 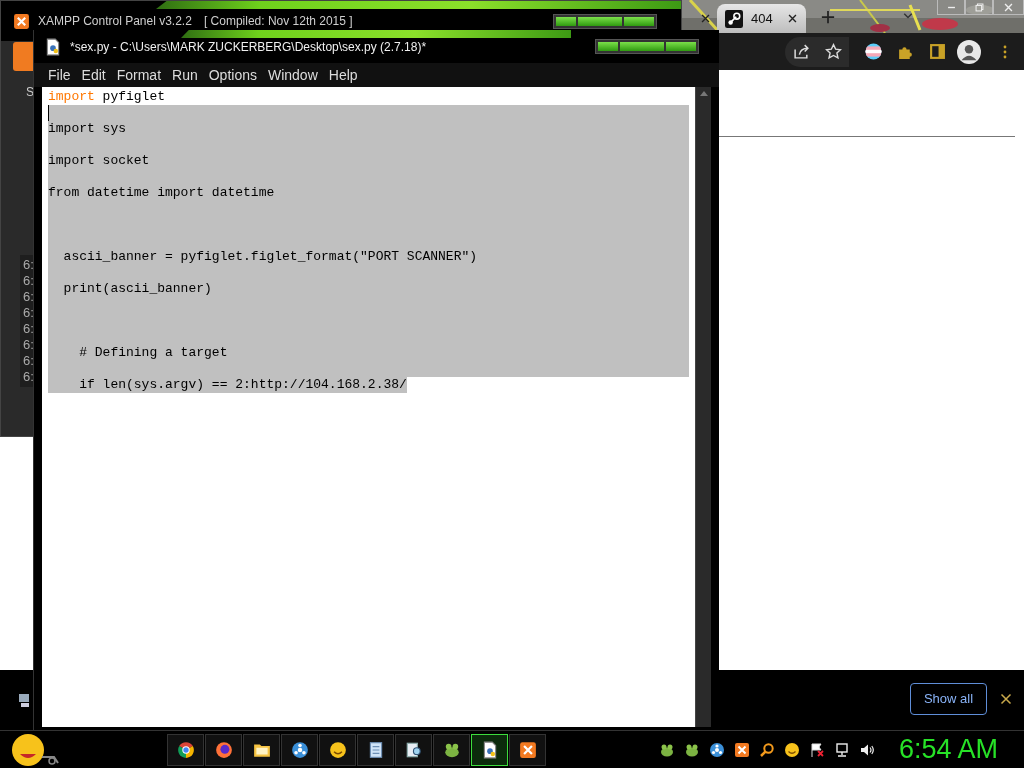 I want to click on avatar-icon, so click(x=969, y=51).